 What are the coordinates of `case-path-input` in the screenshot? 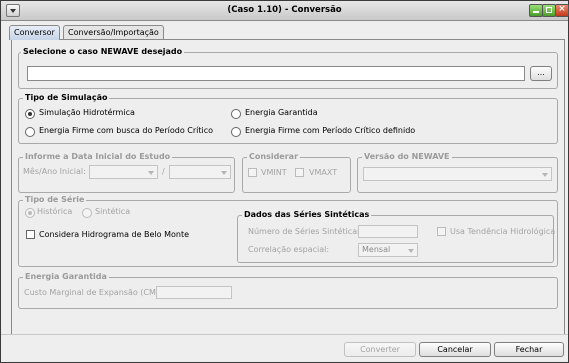 It's located at (276, 73).